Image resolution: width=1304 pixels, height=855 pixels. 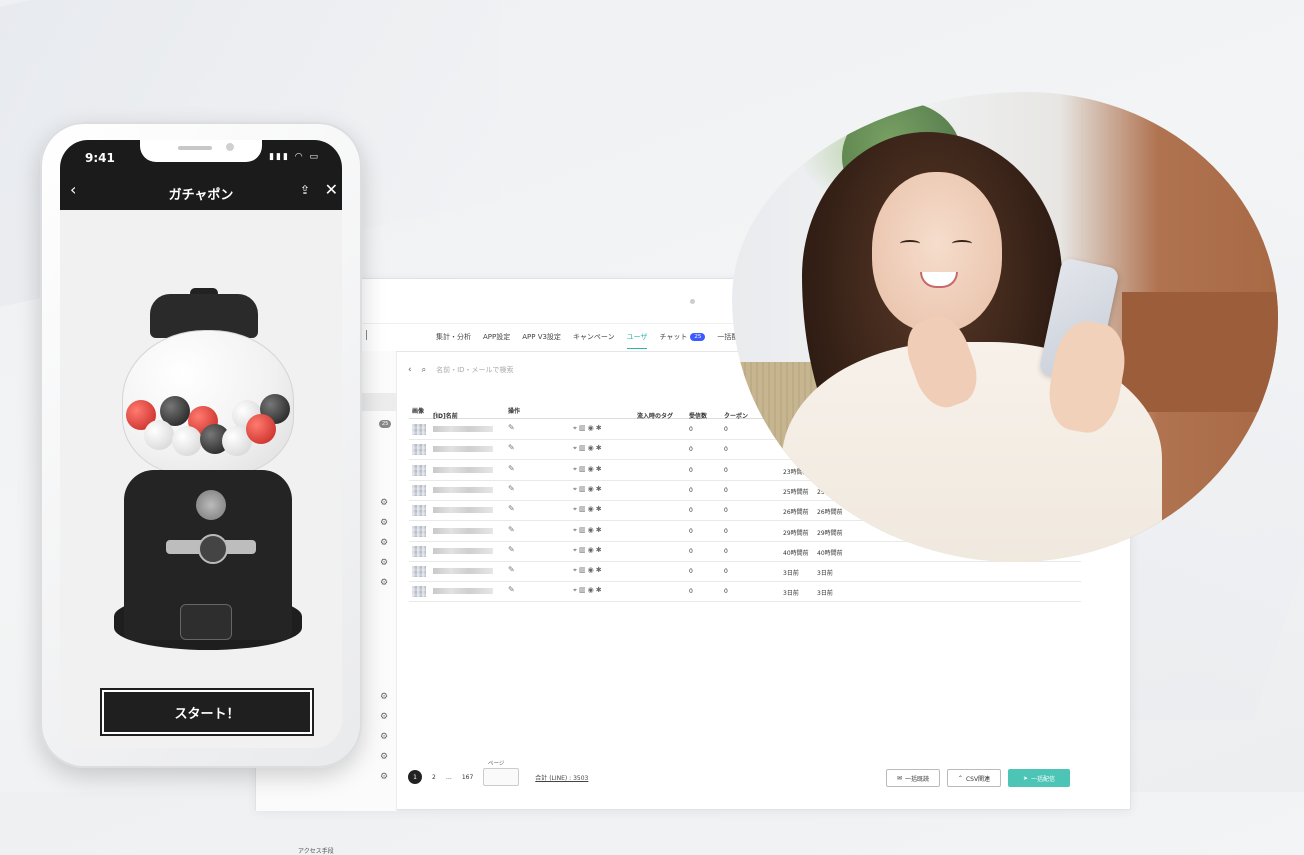 I want to click on bulk-read-button: ✉ 一括既読, so click(x=913, y=778).